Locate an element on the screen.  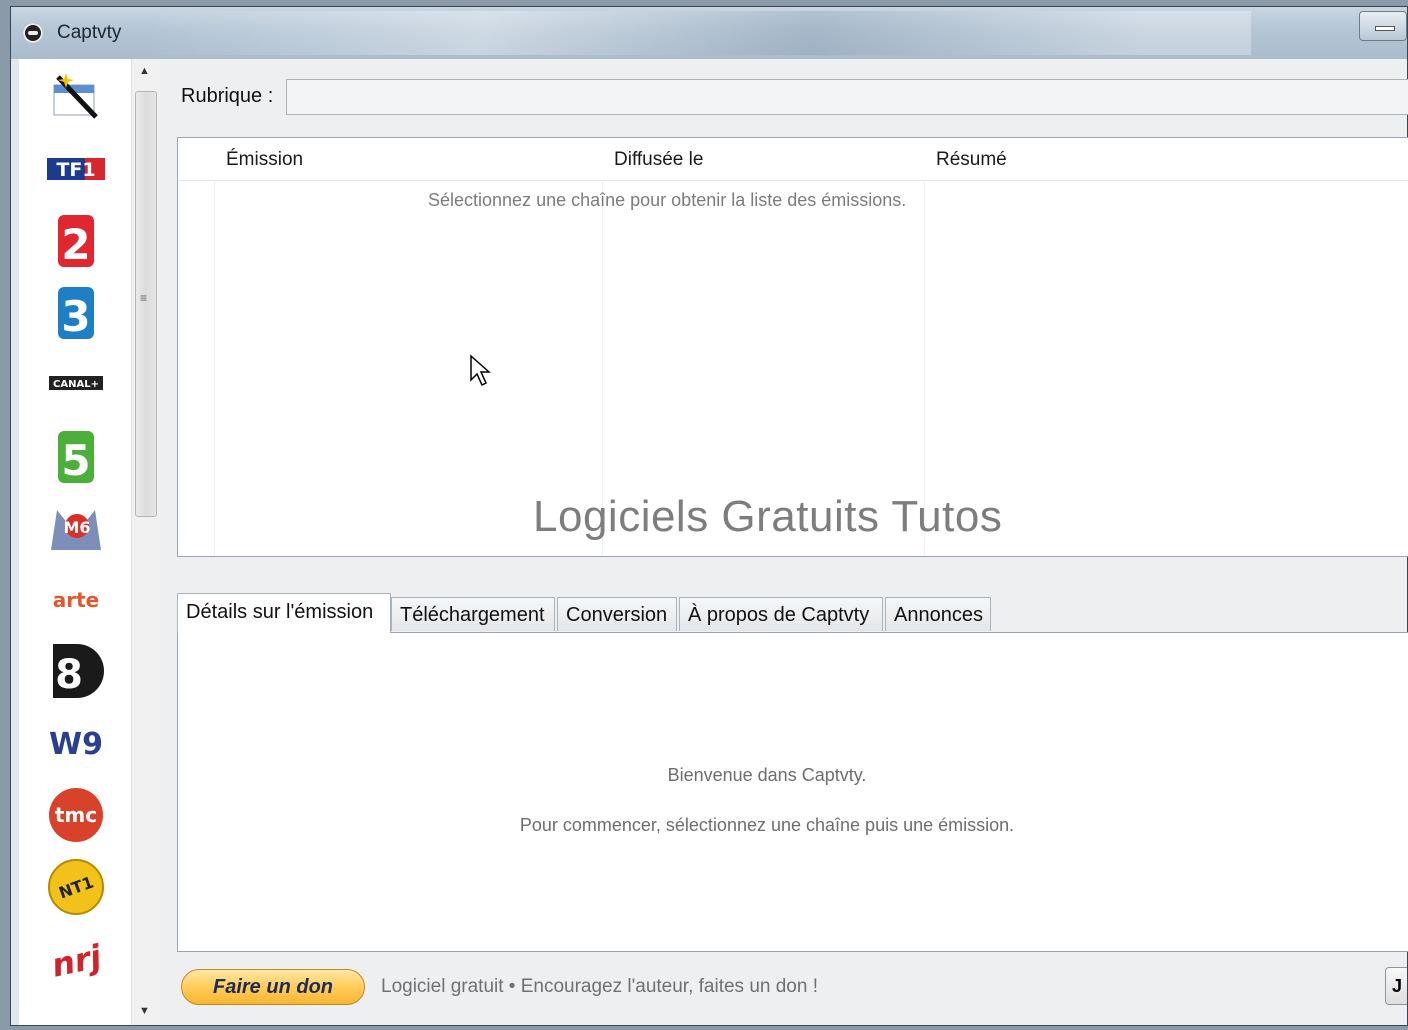
tf1-logo-icon: TF1 is located at coordinates (76, 169).